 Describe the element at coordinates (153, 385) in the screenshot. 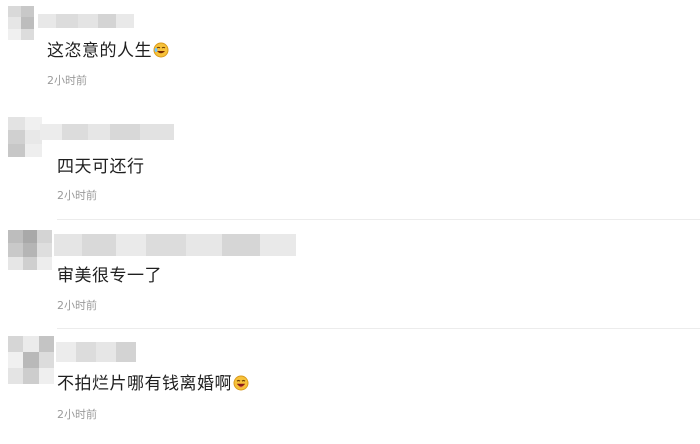

I see `comment-text: 不拍烂片哪有钱离婚啊` at that location.